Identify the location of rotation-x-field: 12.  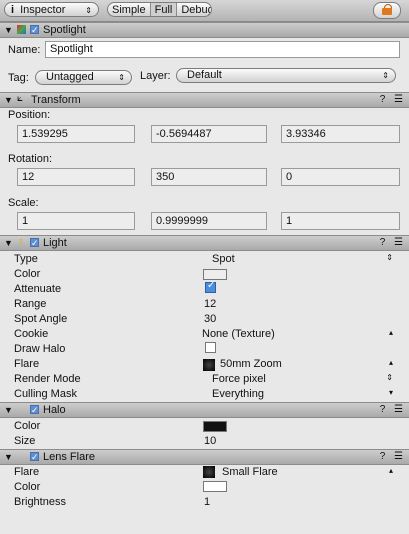
(76, 177).